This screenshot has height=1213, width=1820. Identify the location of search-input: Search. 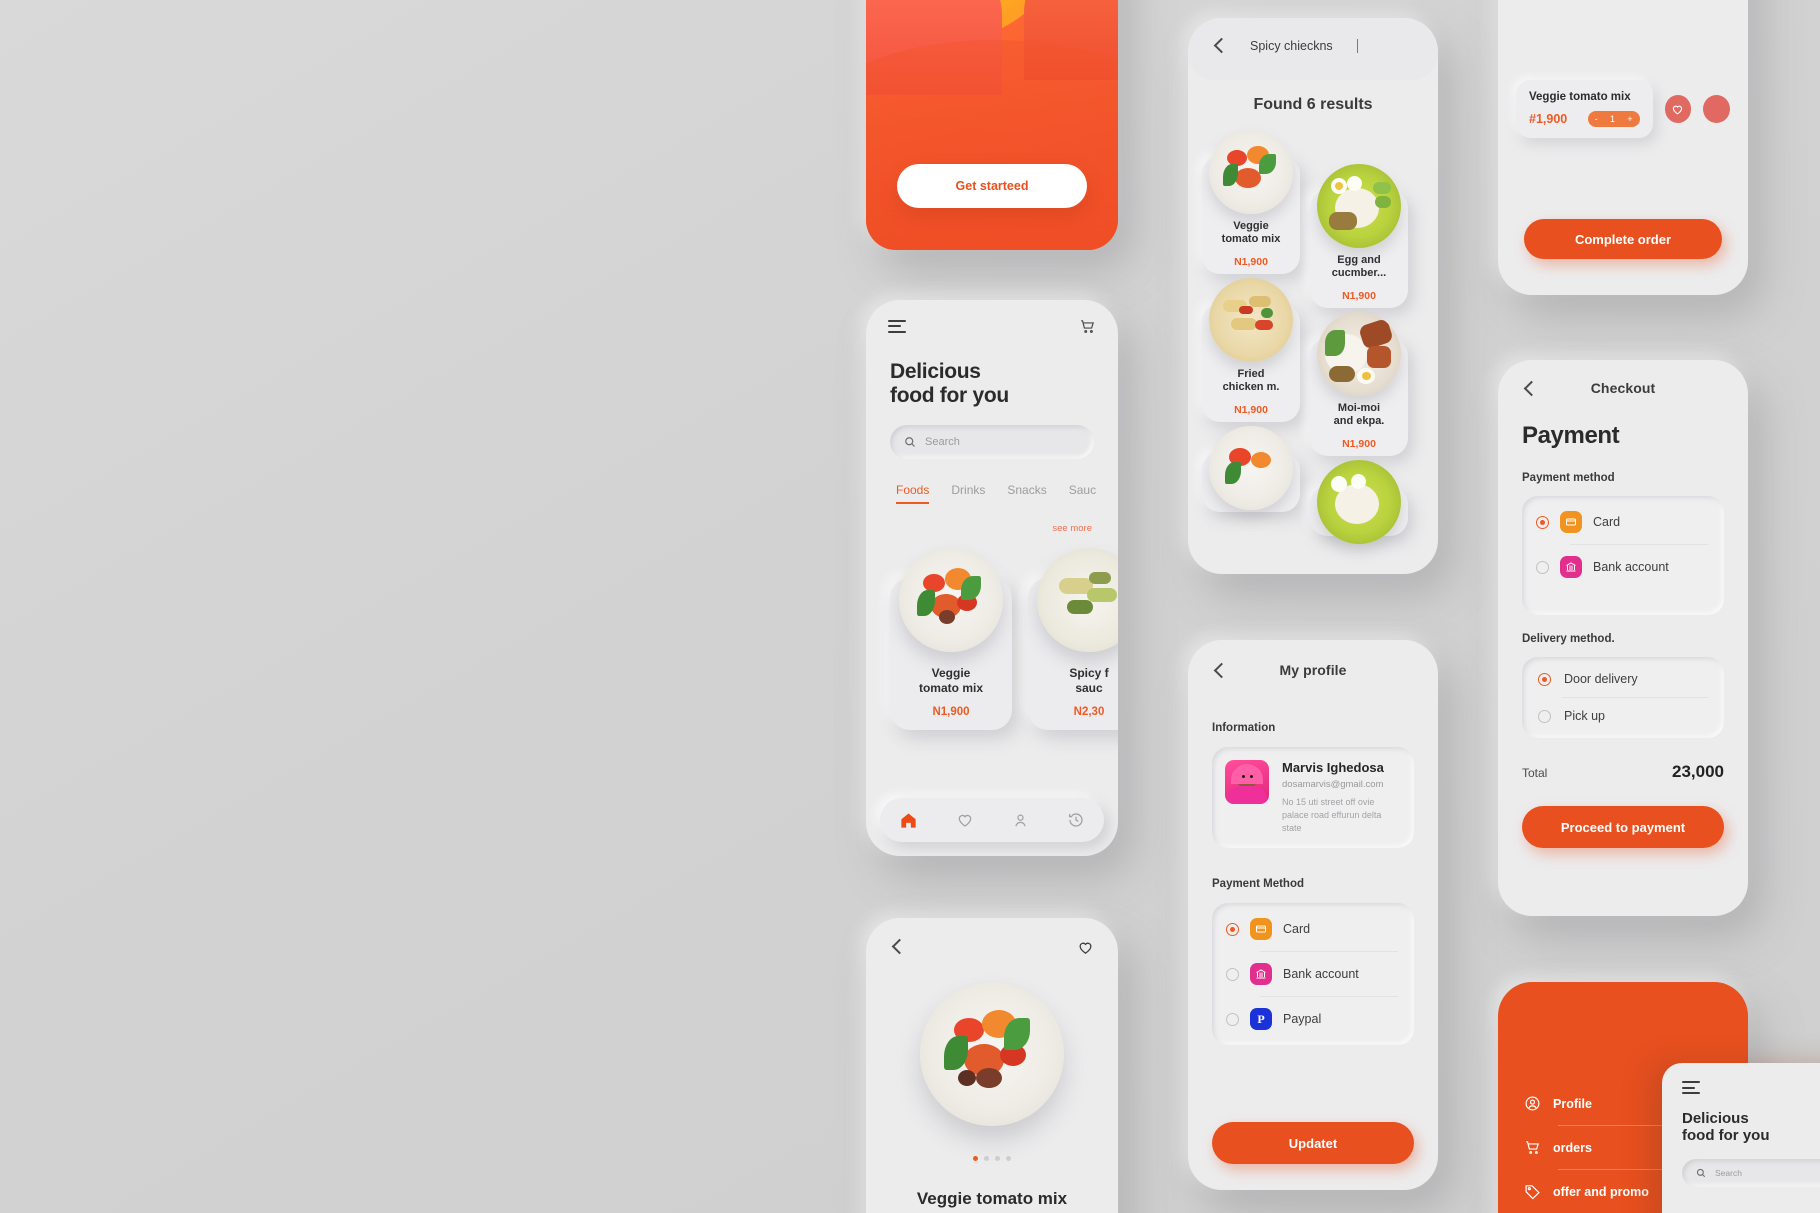
(992, 442).